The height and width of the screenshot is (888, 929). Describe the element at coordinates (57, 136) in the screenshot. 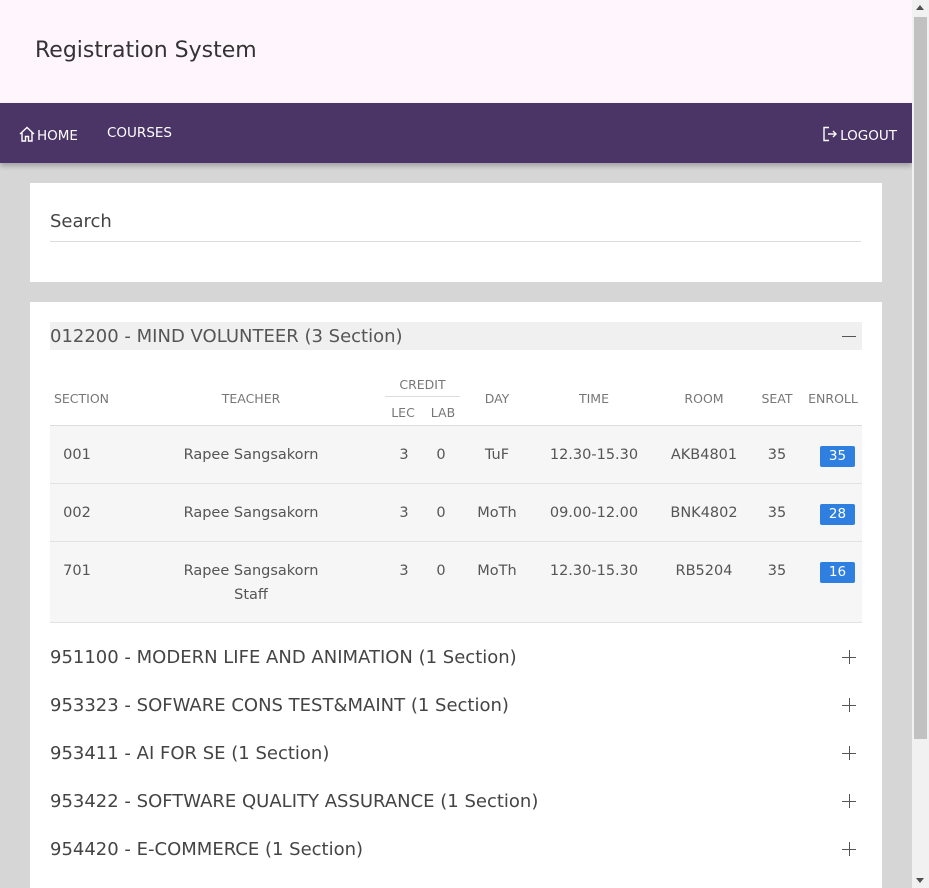

I see `nav-home-label: HOME` at that location.